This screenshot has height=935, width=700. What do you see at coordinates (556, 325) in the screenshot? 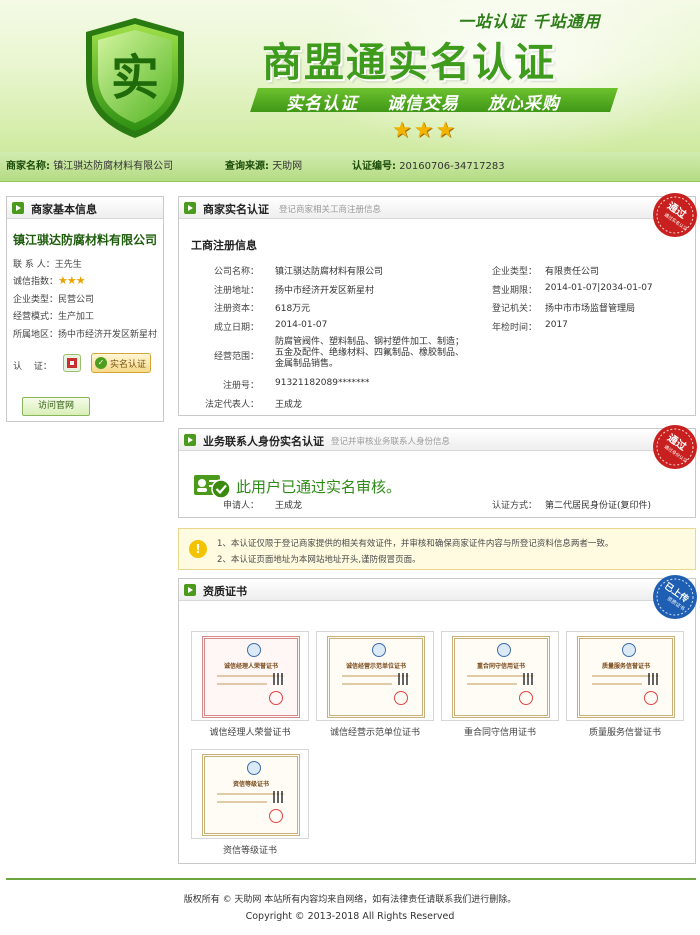
I see `inspection-value: 2017` at bounding box center [556, 325].